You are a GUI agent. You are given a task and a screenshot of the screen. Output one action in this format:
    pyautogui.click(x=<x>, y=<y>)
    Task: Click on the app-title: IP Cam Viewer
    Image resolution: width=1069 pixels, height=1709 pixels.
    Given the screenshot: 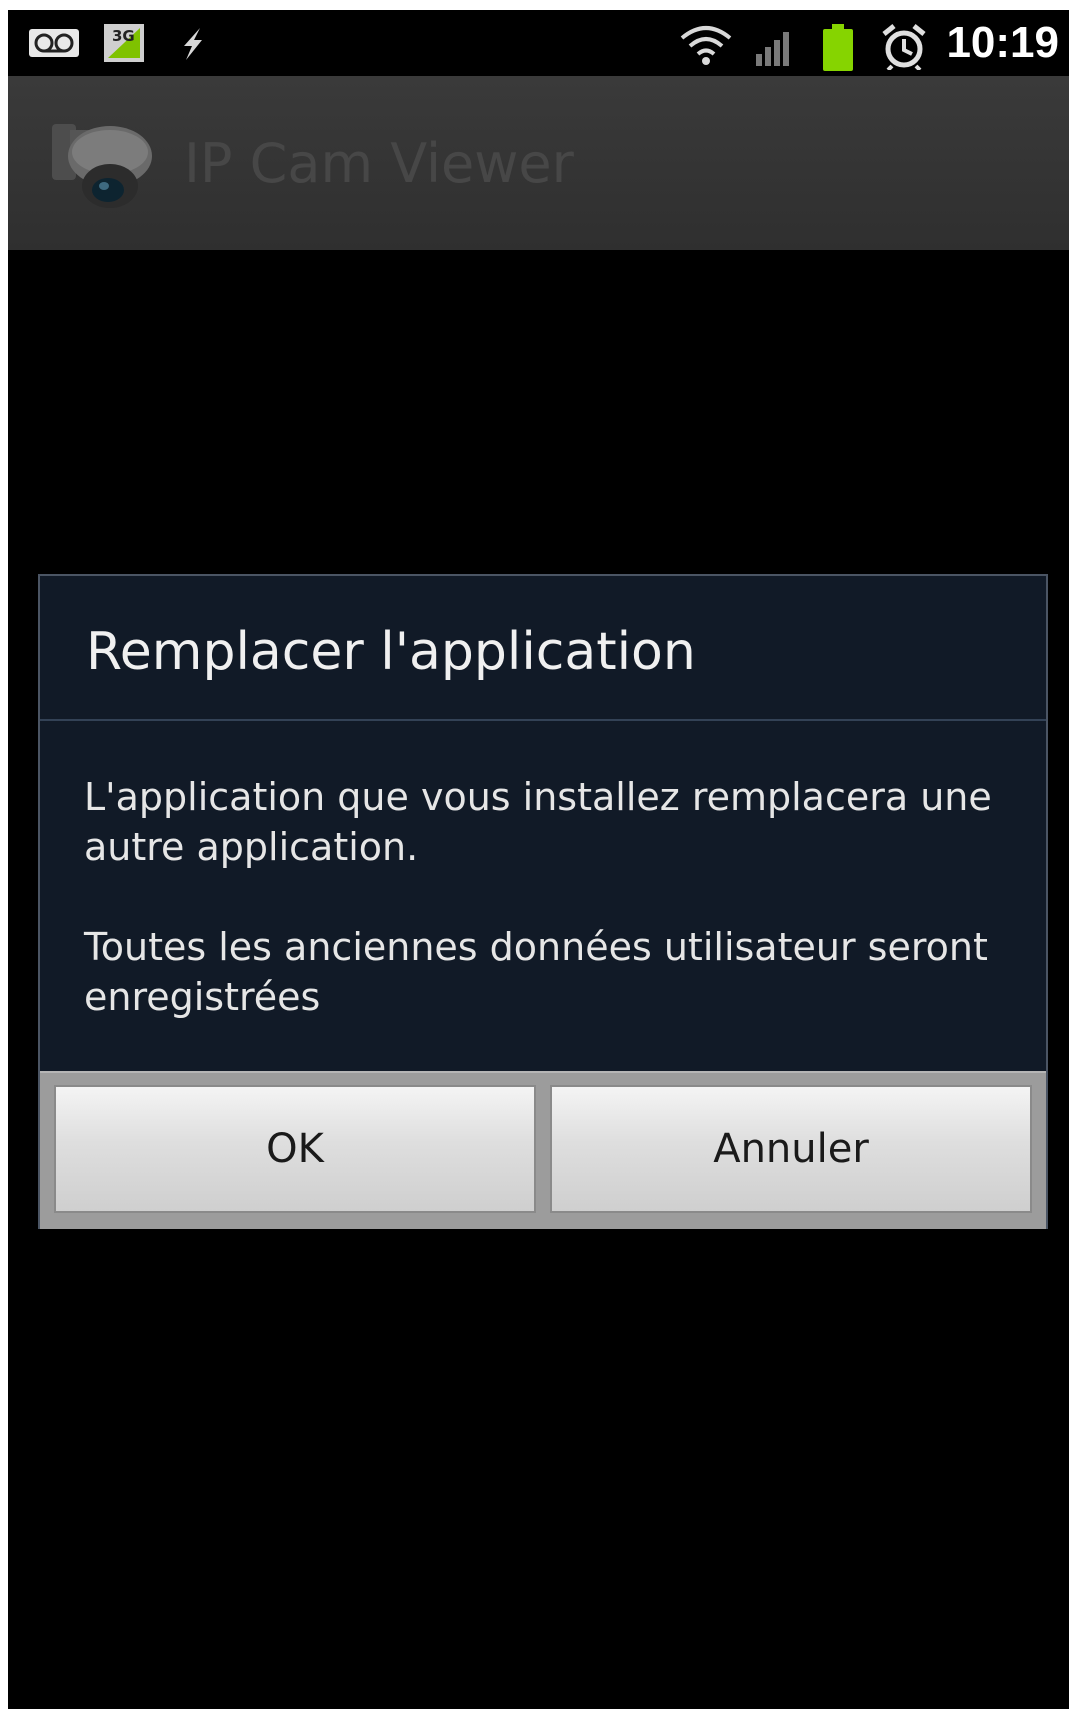 What is the action you would take?
    pyautogui.click(x=379, y=163)
    